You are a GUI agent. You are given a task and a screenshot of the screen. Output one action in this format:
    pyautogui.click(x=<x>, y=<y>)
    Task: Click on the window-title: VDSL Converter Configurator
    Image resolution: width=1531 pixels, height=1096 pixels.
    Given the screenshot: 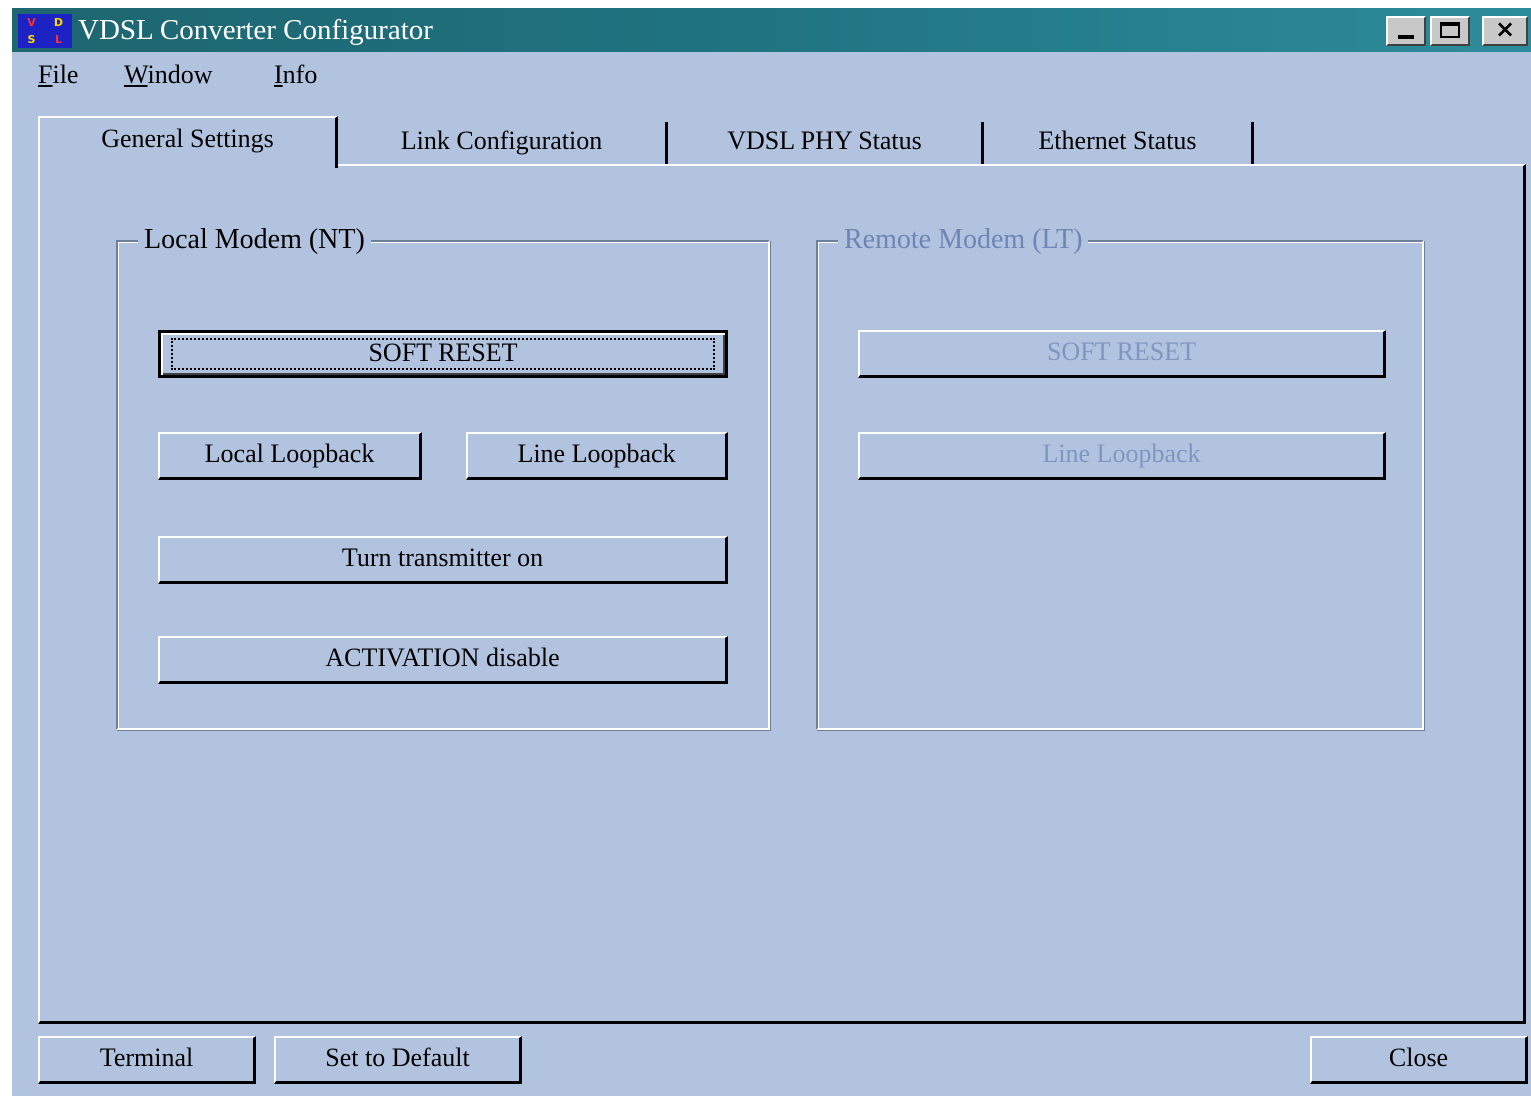 What is the action you would take?
    pyautogui.click(x=255, y=30)
    